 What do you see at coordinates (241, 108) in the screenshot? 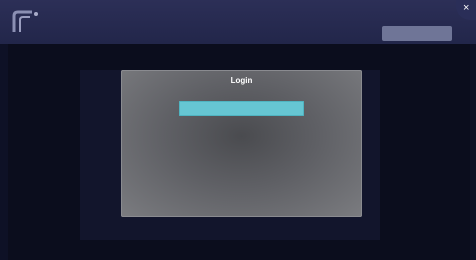
I see `login-button` at bounding box center [241, 108].